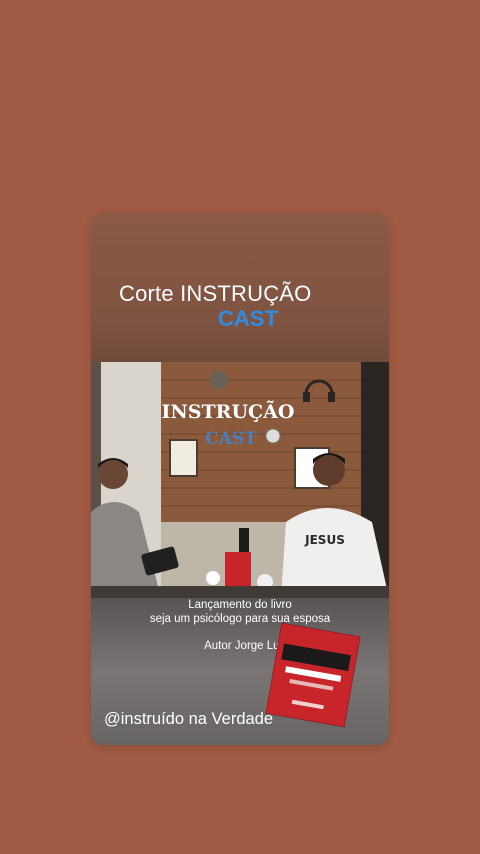  Describe the element at coordinates (189, 719) in the screenshot. I see `author-handle: @instruído na Verdade` at that location.